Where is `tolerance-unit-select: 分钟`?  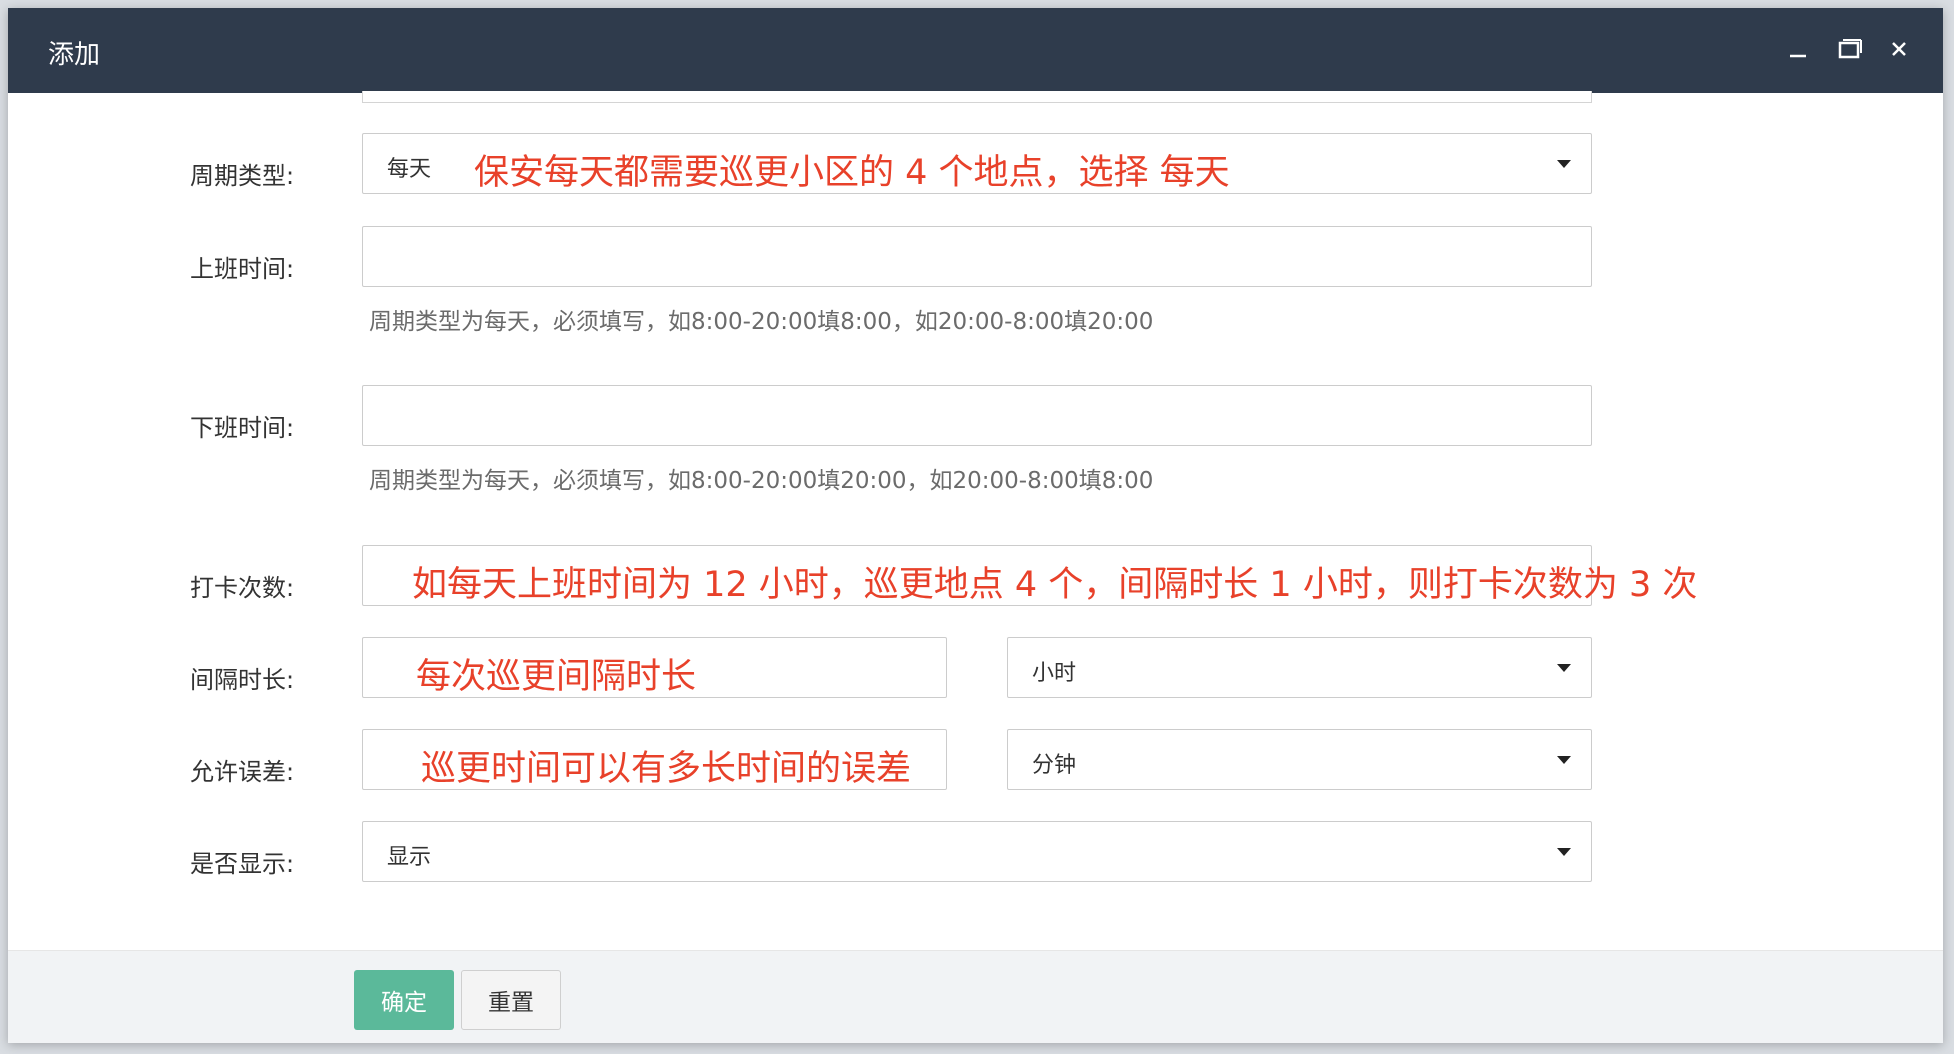 tolerance-unit-select: 分钟 is located at coordinates (1299, 759).